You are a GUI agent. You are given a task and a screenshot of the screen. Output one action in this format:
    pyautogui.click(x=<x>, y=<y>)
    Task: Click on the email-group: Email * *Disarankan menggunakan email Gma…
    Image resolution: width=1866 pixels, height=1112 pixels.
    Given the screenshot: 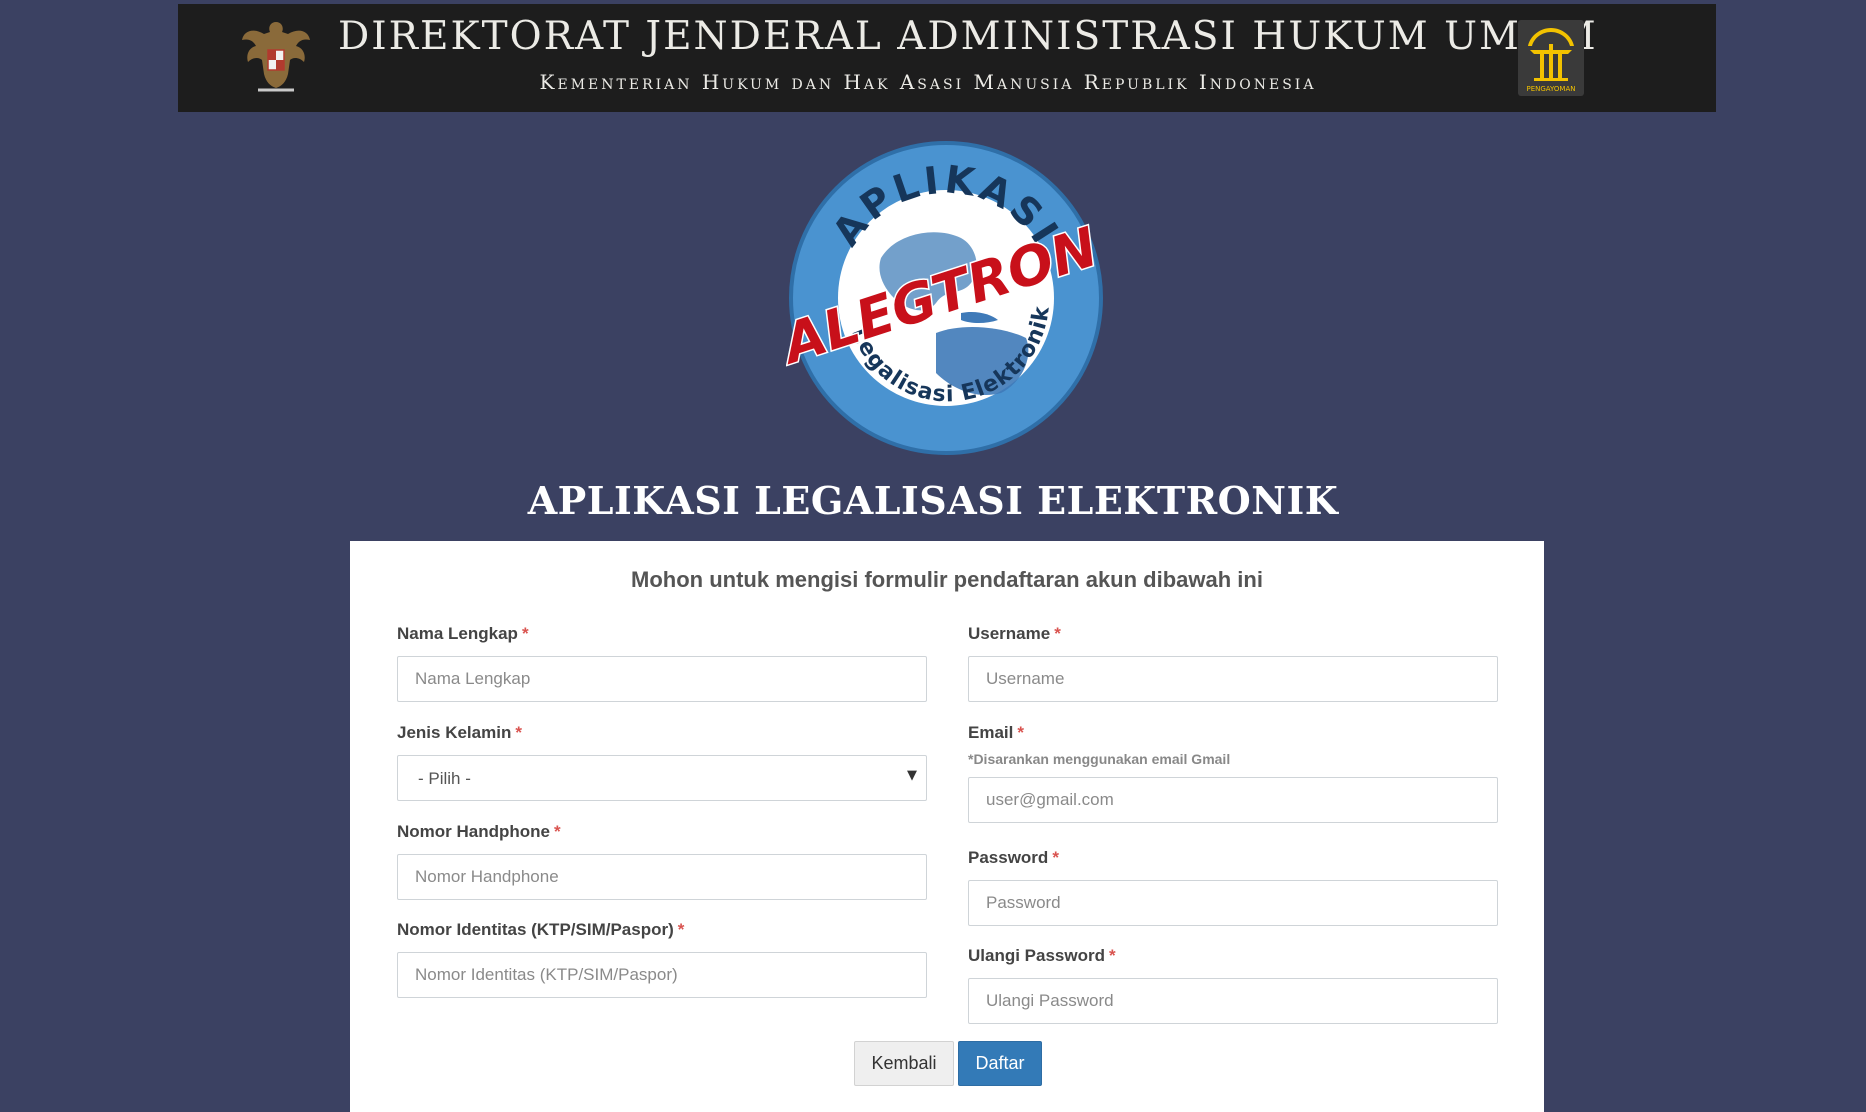 What is the action you would take?
    pyautogui.click(x=1233, y=773)
    